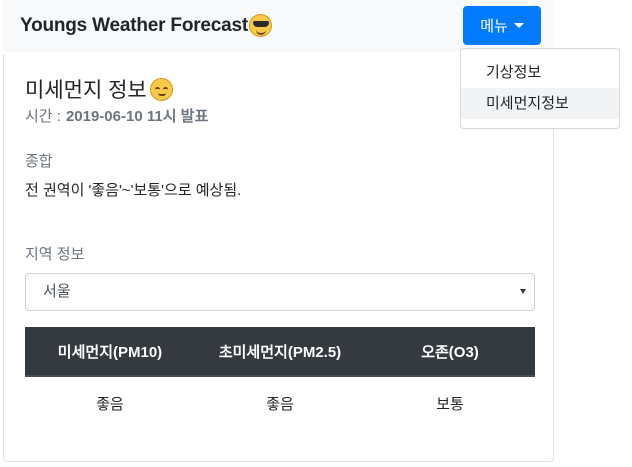  What do you see at coordinates (280, 292) in the screenshot?
I see `region-select: 서울` at bounding box center [280, 292].